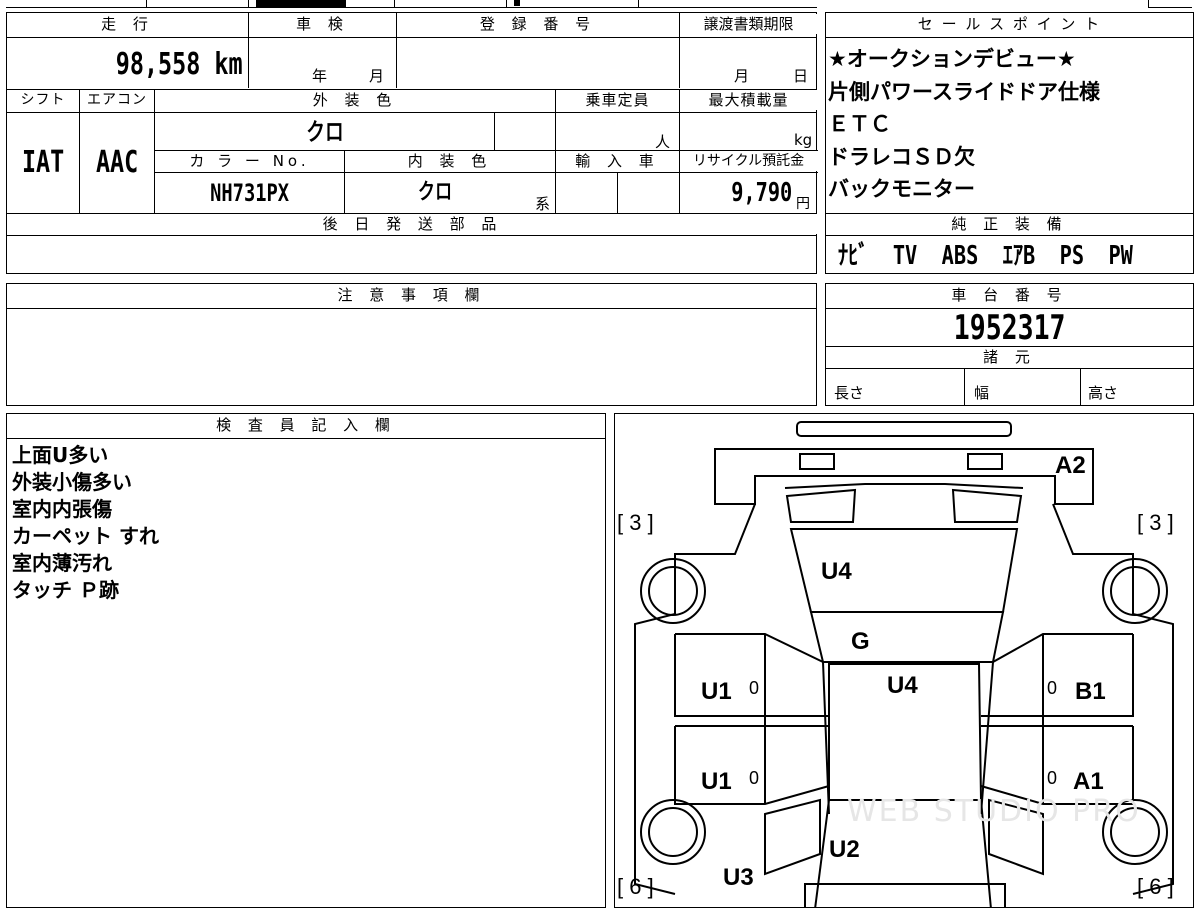 This screenshot has height=908, width=1200. I want to click on mileage-value: 98,558 km, so click(179, 64).